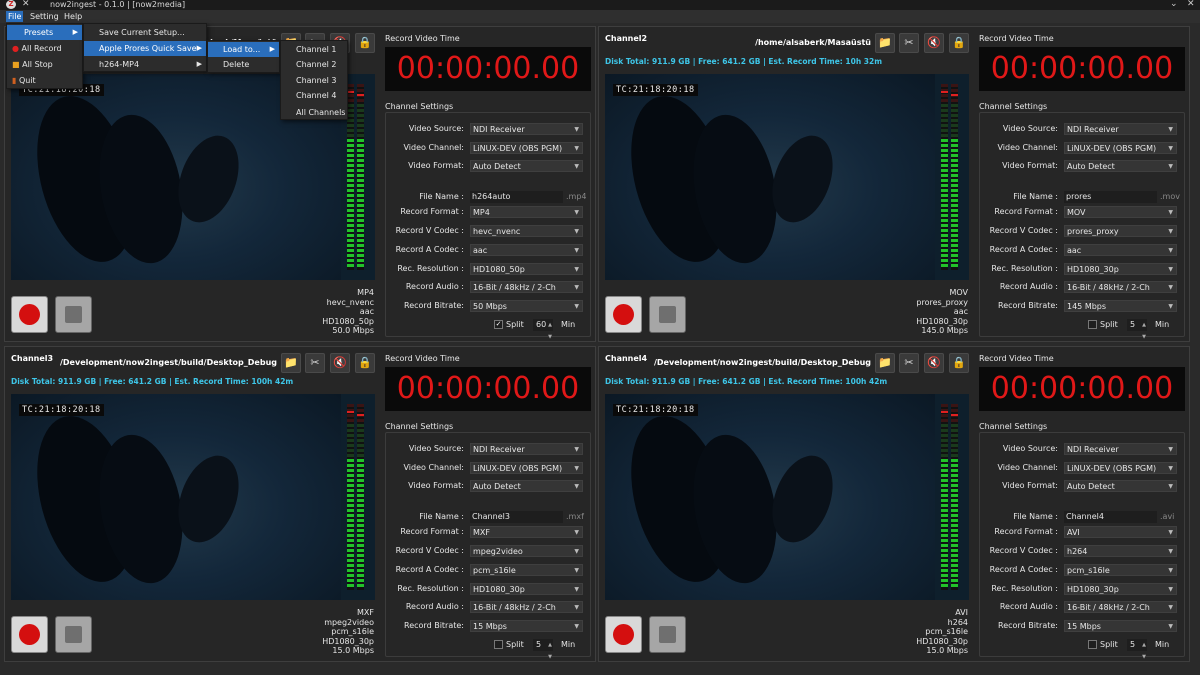  I want to click on menu-item-presets: Presets ▶, so click(44, 32).